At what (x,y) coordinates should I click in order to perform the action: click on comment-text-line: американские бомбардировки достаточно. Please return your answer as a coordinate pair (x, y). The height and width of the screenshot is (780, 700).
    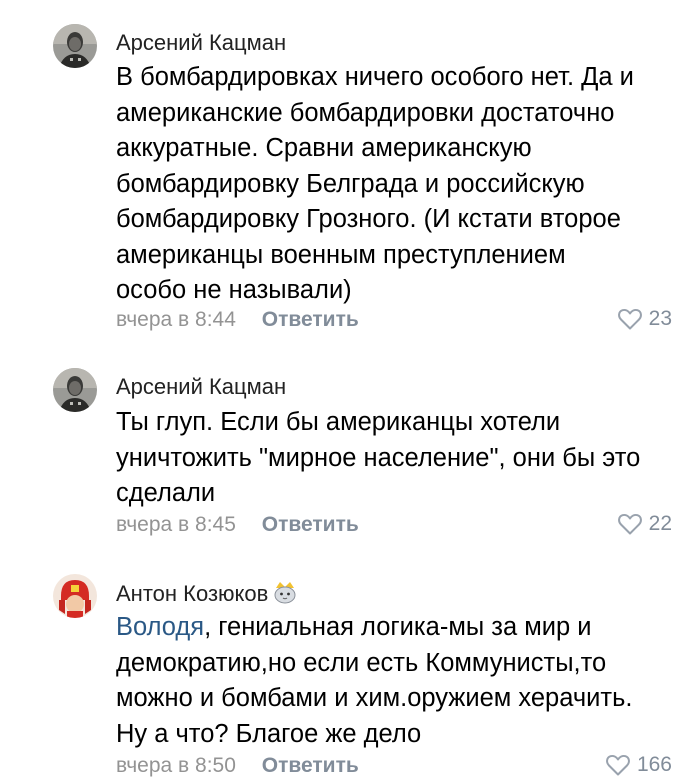
    Looking at the image, I should click on (365, 112).